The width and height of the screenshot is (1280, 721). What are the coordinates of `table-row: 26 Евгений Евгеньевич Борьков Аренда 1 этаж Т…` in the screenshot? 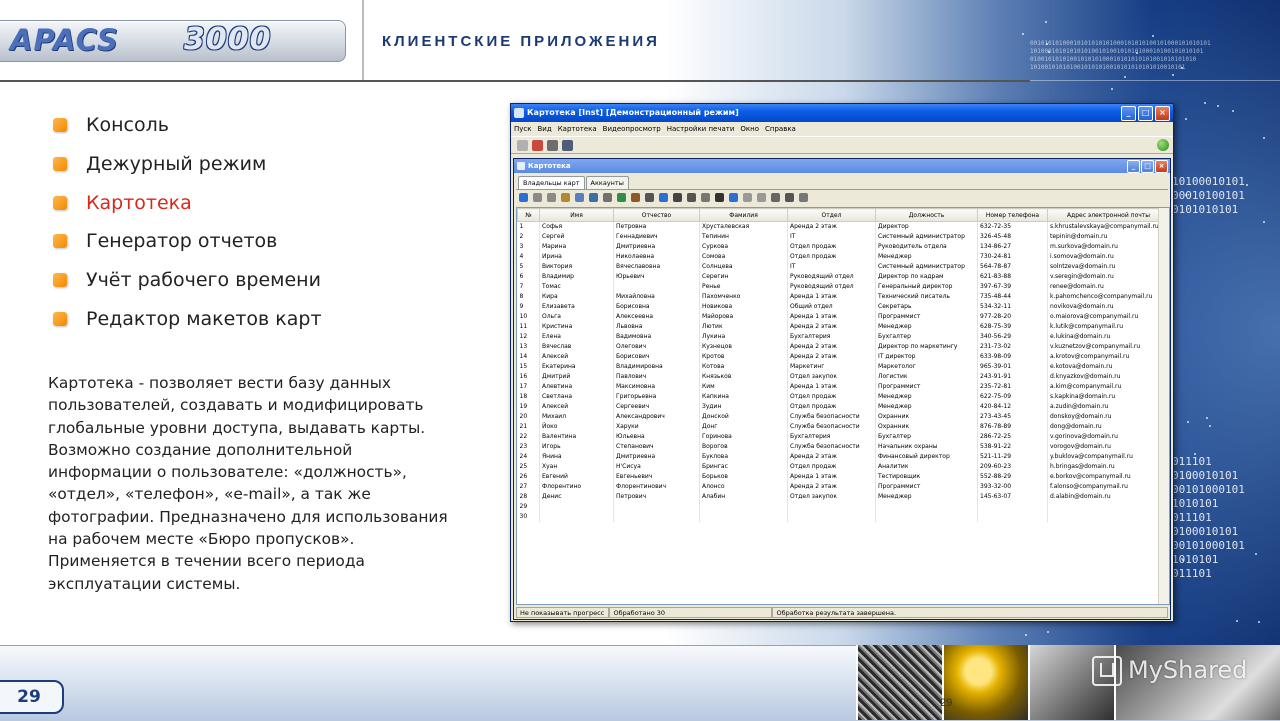 It's located at (843, 477).